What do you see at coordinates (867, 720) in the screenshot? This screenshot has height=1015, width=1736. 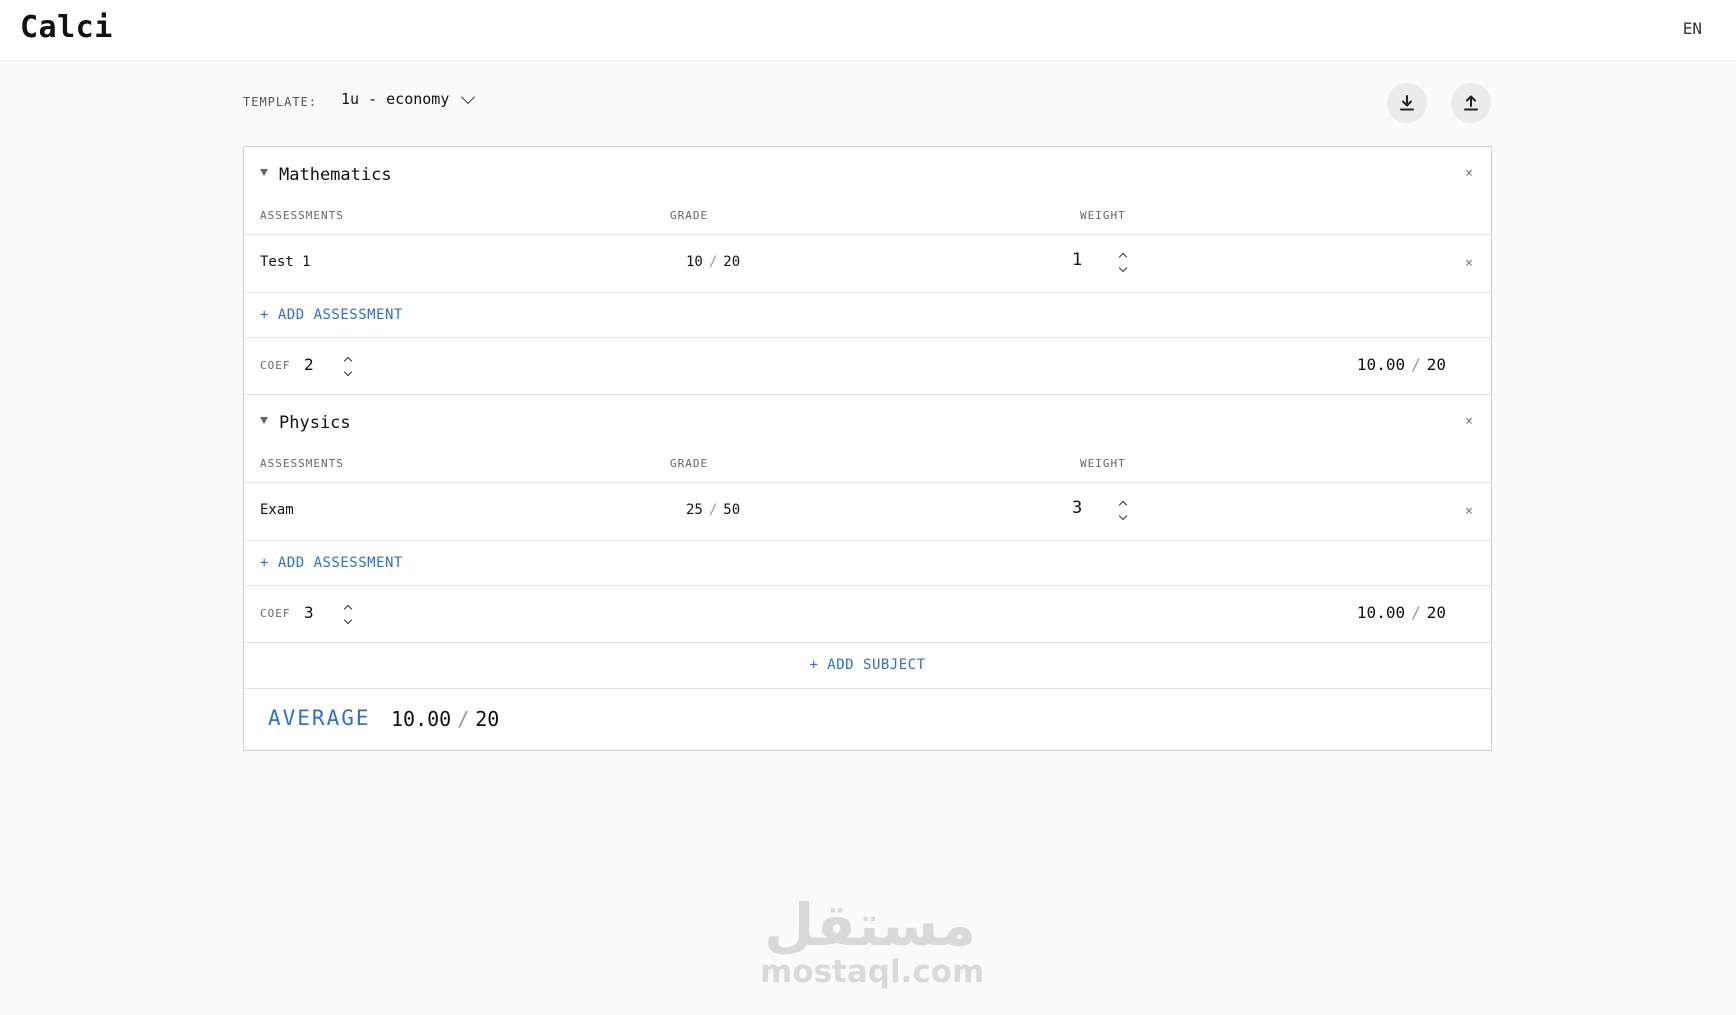 I see `overall-average-row: AVERAGE 10.00/20` at bounding box center [867, 720].